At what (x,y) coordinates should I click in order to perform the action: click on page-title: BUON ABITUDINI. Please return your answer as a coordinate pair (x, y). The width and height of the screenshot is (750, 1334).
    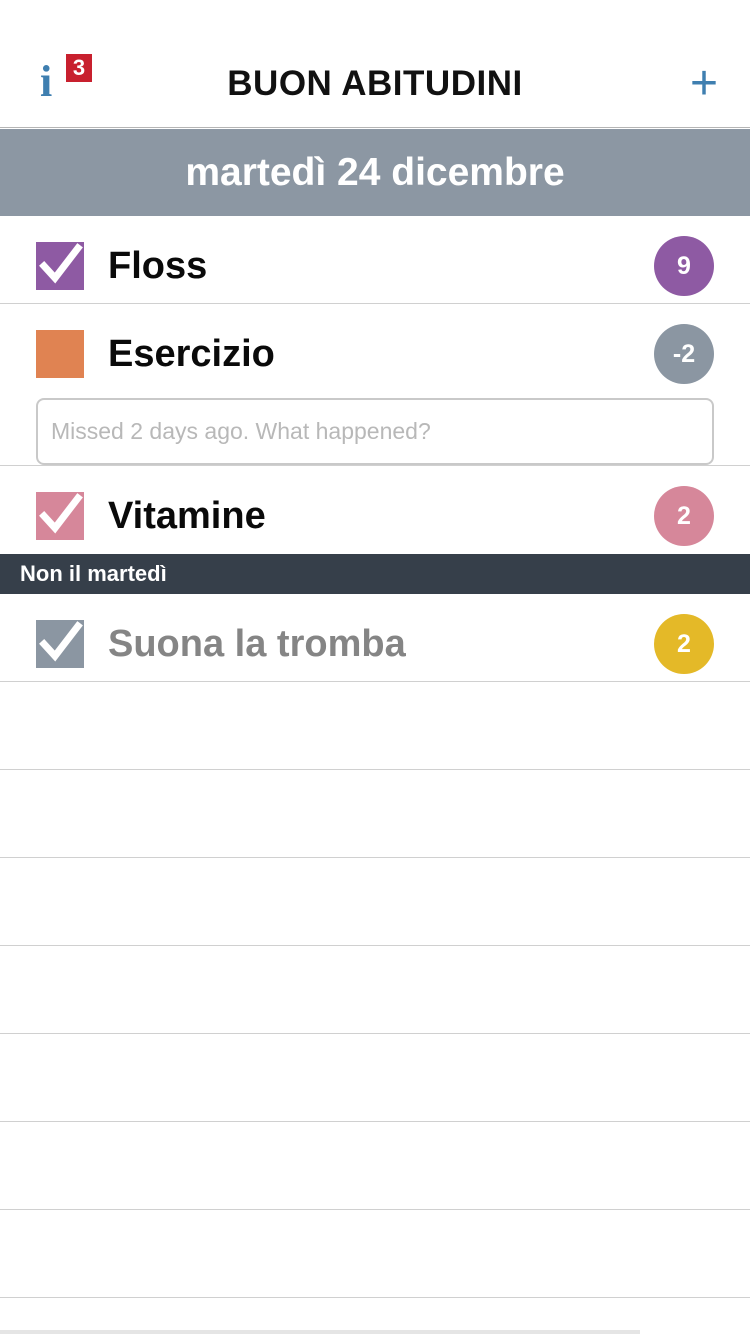
    Looking at the image, I should click on (375, 83).